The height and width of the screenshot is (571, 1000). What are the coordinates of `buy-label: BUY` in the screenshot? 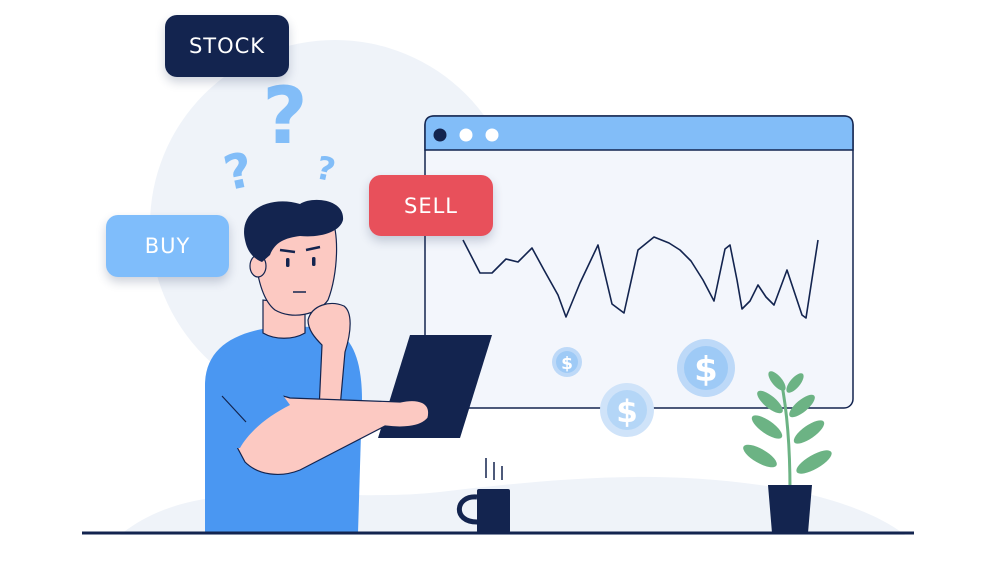 It's located at (167, 246).